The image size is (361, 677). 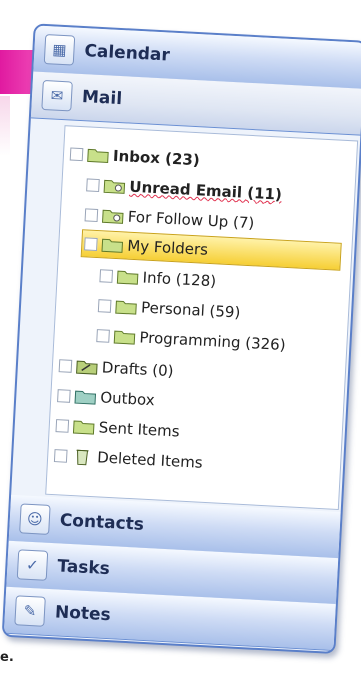 I want to click on tree-item-label: Info (128), so click(x=179, y=279).